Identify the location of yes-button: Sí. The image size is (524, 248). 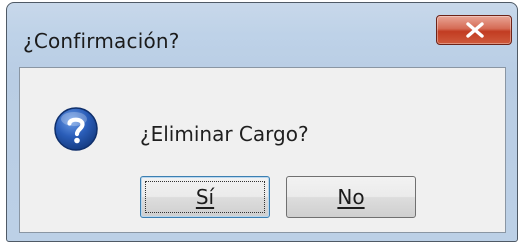
(205, 197).